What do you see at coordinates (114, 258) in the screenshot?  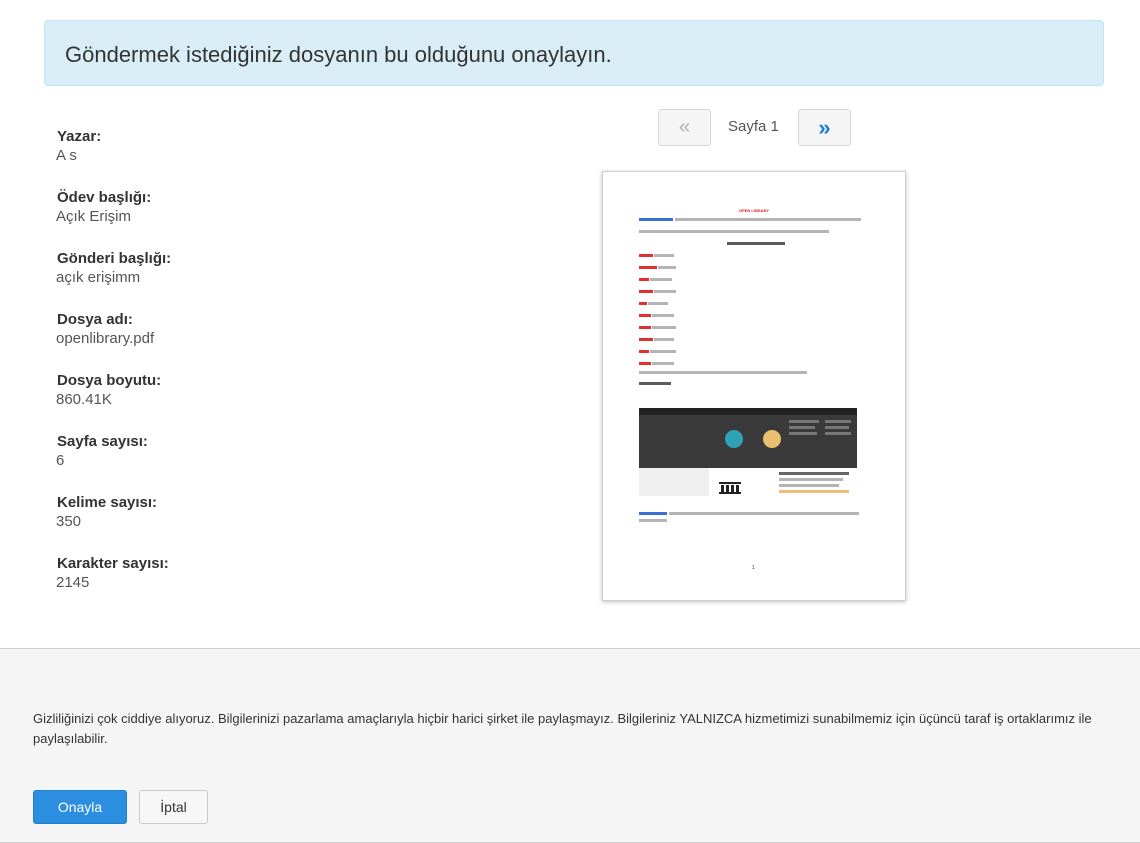 I see `detail-label: Gönderi başlığı:` at bounding box center [114, 258].